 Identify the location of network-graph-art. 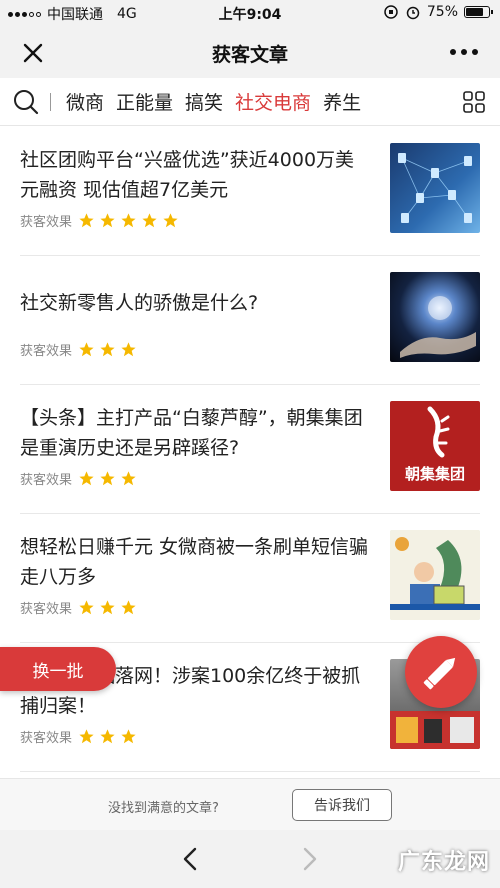
(435, 188).